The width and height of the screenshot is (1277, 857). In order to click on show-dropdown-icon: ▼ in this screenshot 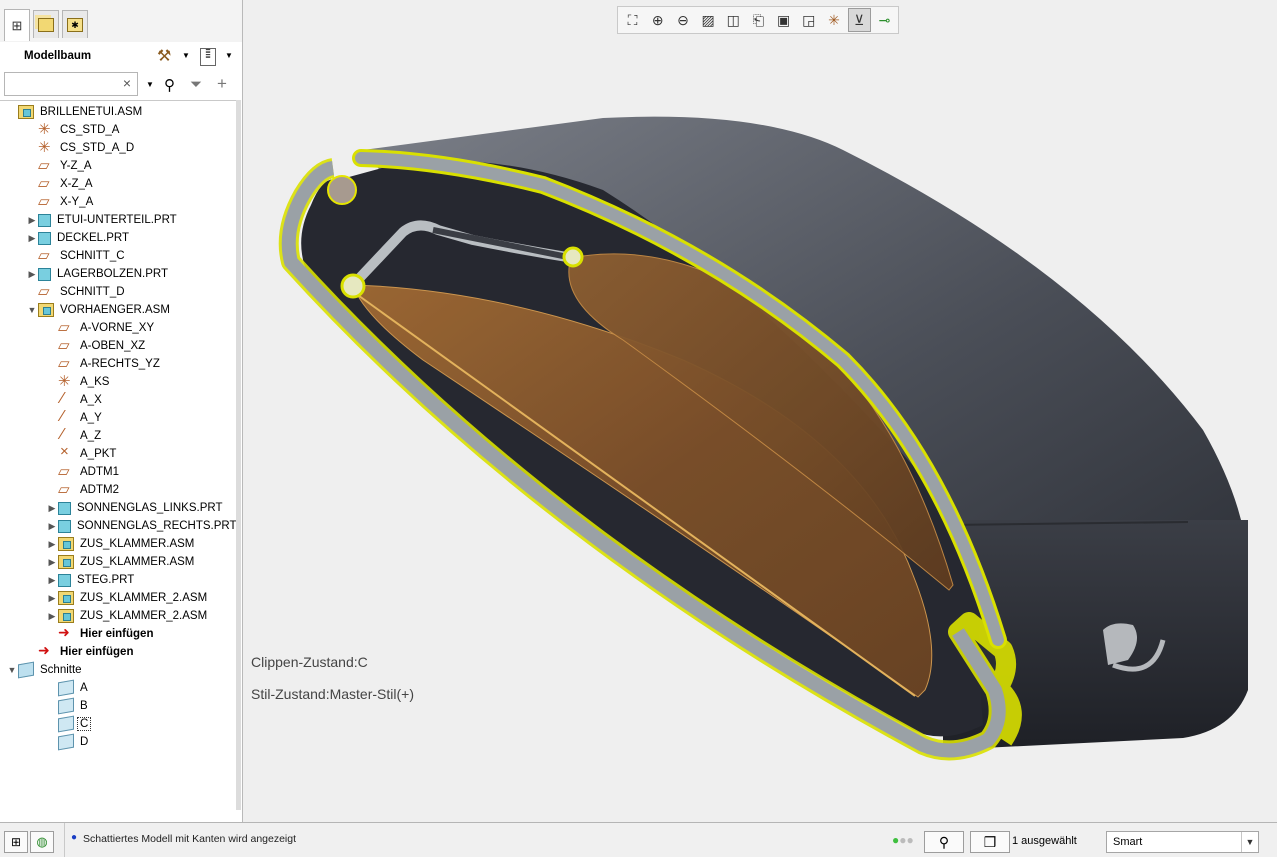, I will do `click(229, 55)`.